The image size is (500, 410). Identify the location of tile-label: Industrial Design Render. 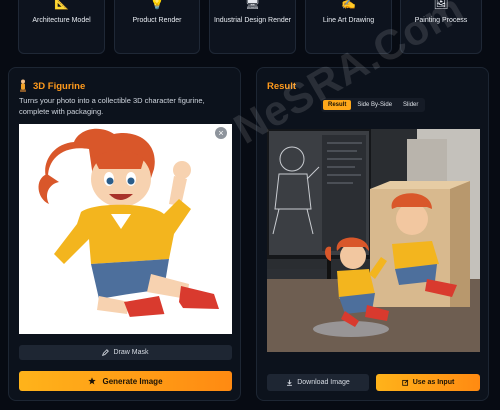
(252, 20).